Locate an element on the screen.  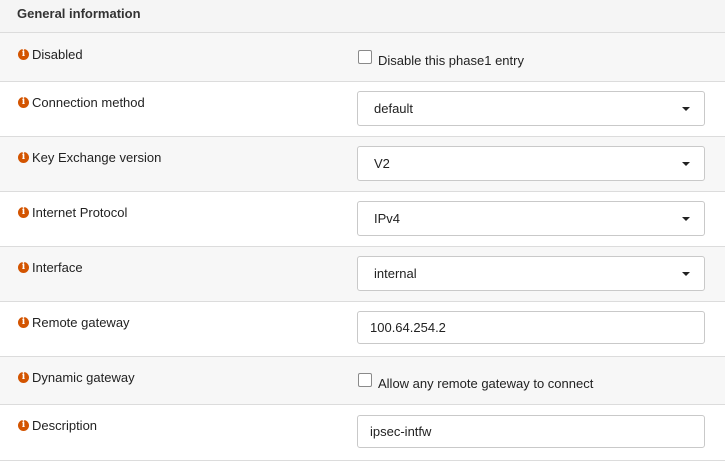
dynamic-gateway-checkbox is located at coordinates (365, 380).